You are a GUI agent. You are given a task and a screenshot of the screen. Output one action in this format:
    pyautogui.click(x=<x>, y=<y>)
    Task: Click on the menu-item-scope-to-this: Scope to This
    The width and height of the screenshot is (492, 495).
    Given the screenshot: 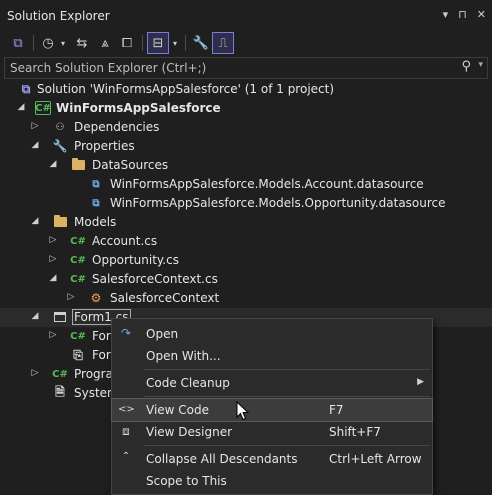 What is the action you would take?
    pyautogui.click(x=272, y=481)
    